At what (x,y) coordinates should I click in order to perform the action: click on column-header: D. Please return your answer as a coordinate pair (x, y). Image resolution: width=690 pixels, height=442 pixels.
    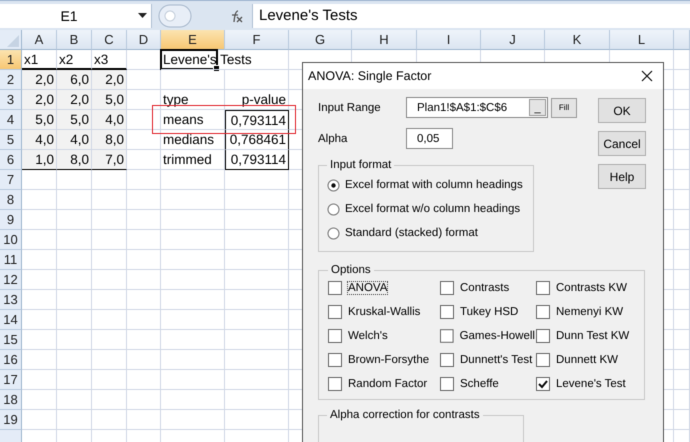
    Looking at the image, I should click on (144, 40).